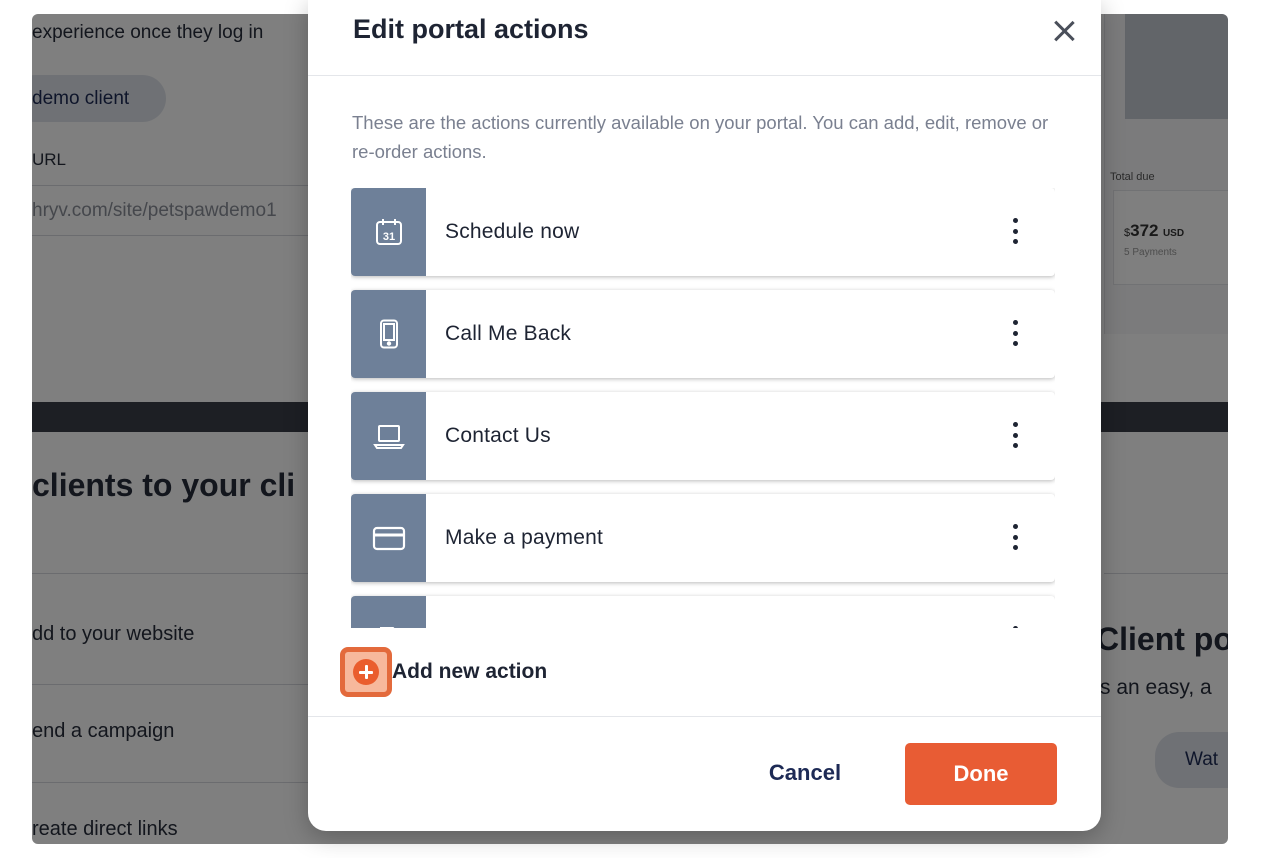 This screenshot has width=1270, height=858. I want to click on action-label: Contact Us, so click(498, 435).